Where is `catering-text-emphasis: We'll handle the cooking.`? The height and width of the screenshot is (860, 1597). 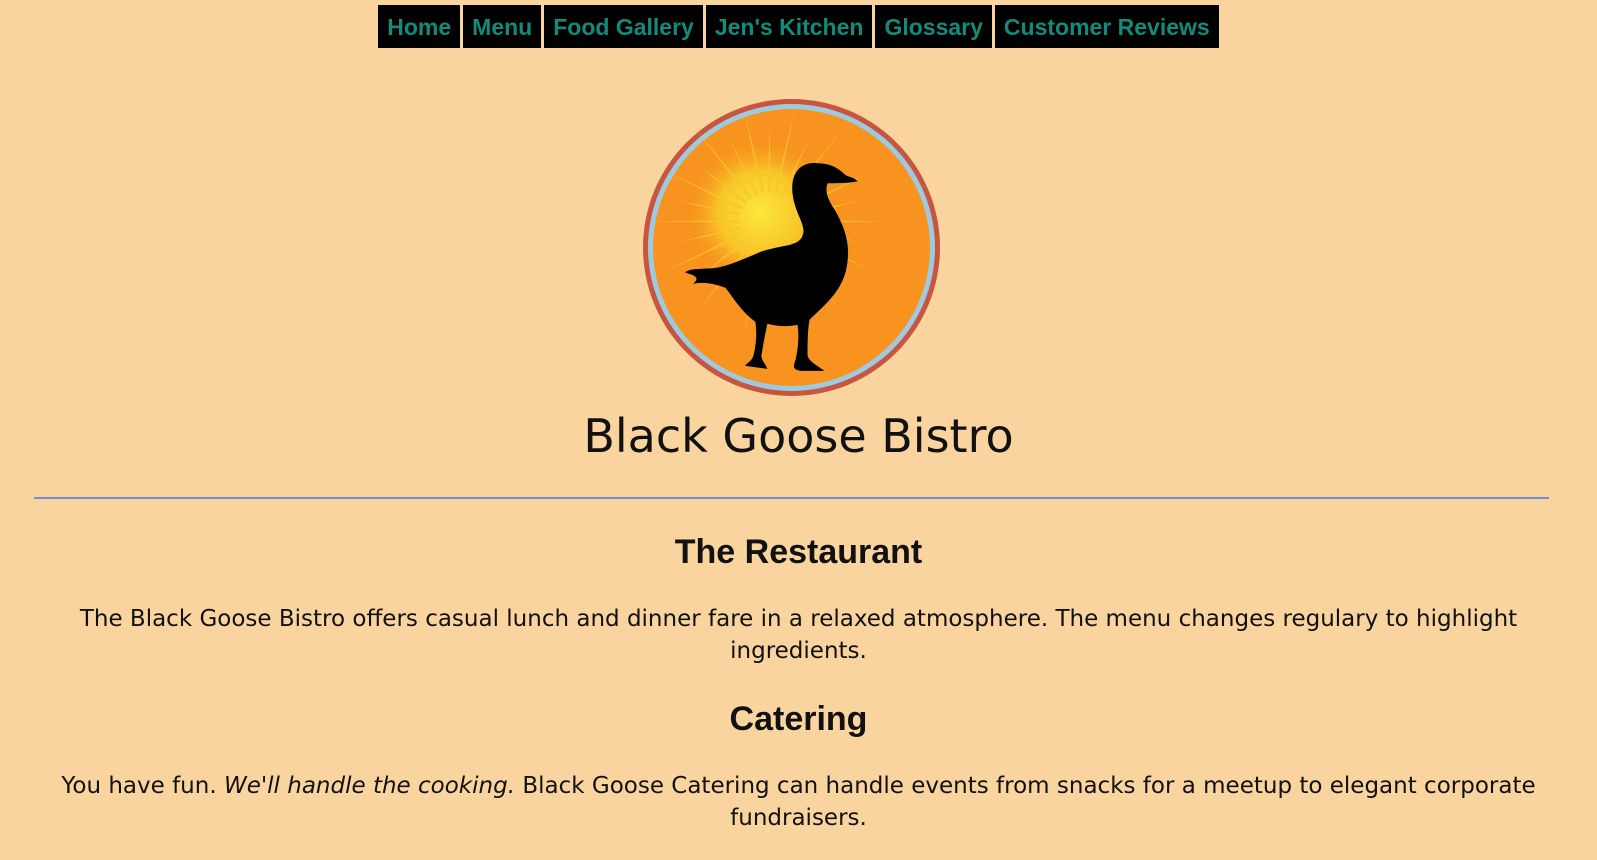
catering-text-emphasis: We'll handle the cooking. is located at coordinates (369, 786).